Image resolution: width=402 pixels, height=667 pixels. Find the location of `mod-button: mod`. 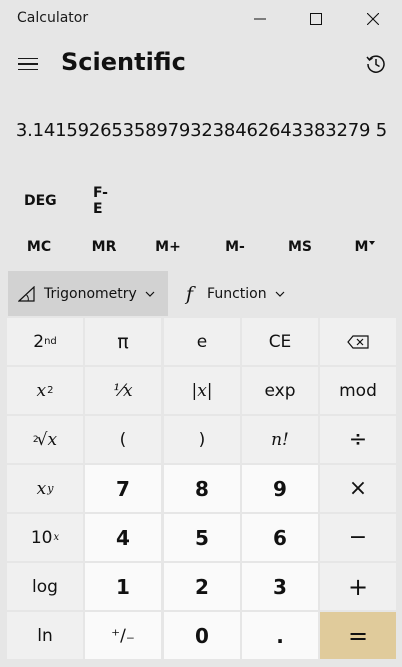

mod-button: mod is located at coordinates (358, 390).